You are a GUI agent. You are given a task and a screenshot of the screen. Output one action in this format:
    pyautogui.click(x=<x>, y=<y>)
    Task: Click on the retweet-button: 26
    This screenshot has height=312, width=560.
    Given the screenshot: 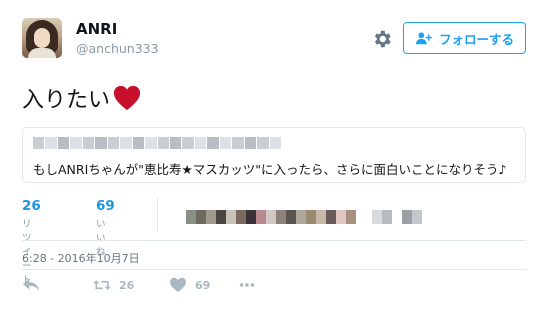 What is the action you would take?
    pyautogui.click(x=113, y=285)
    